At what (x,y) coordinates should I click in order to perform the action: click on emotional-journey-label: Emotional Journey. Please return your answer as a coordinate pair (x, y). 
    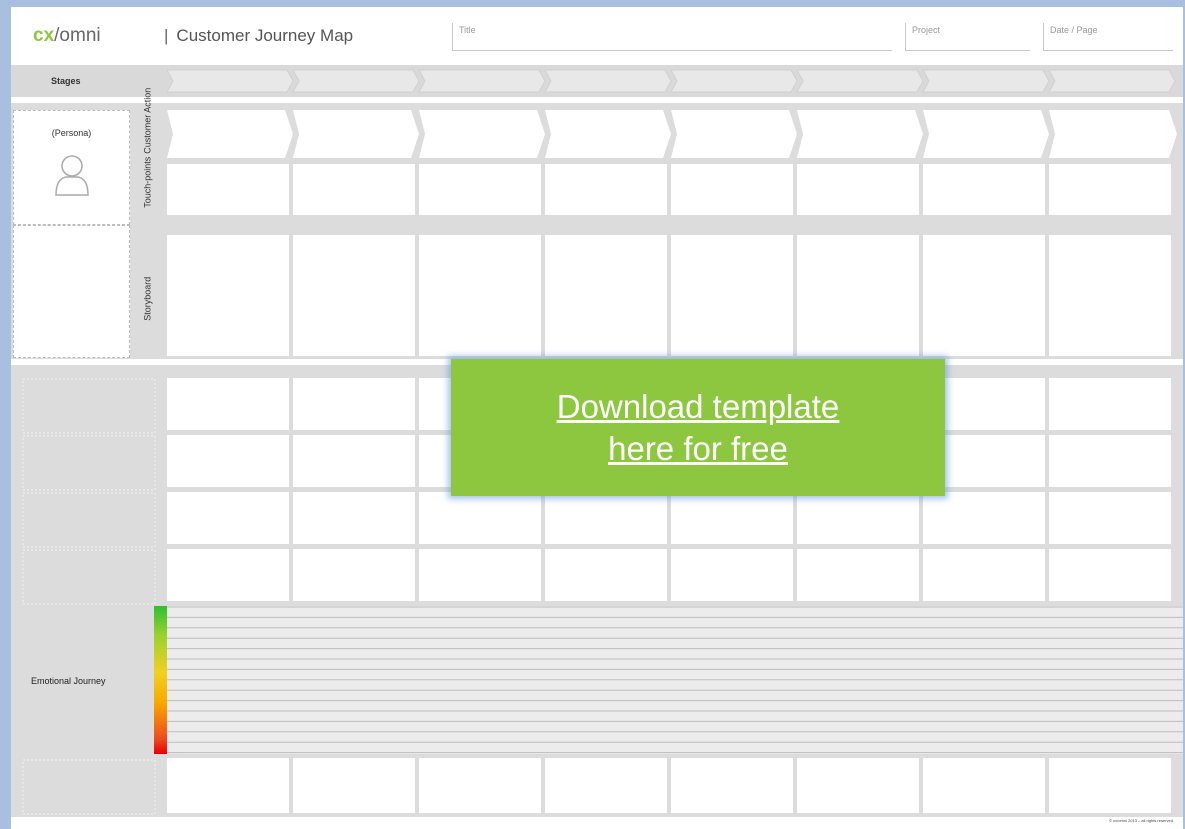
    Looking at the image, I should click on (68, 681).